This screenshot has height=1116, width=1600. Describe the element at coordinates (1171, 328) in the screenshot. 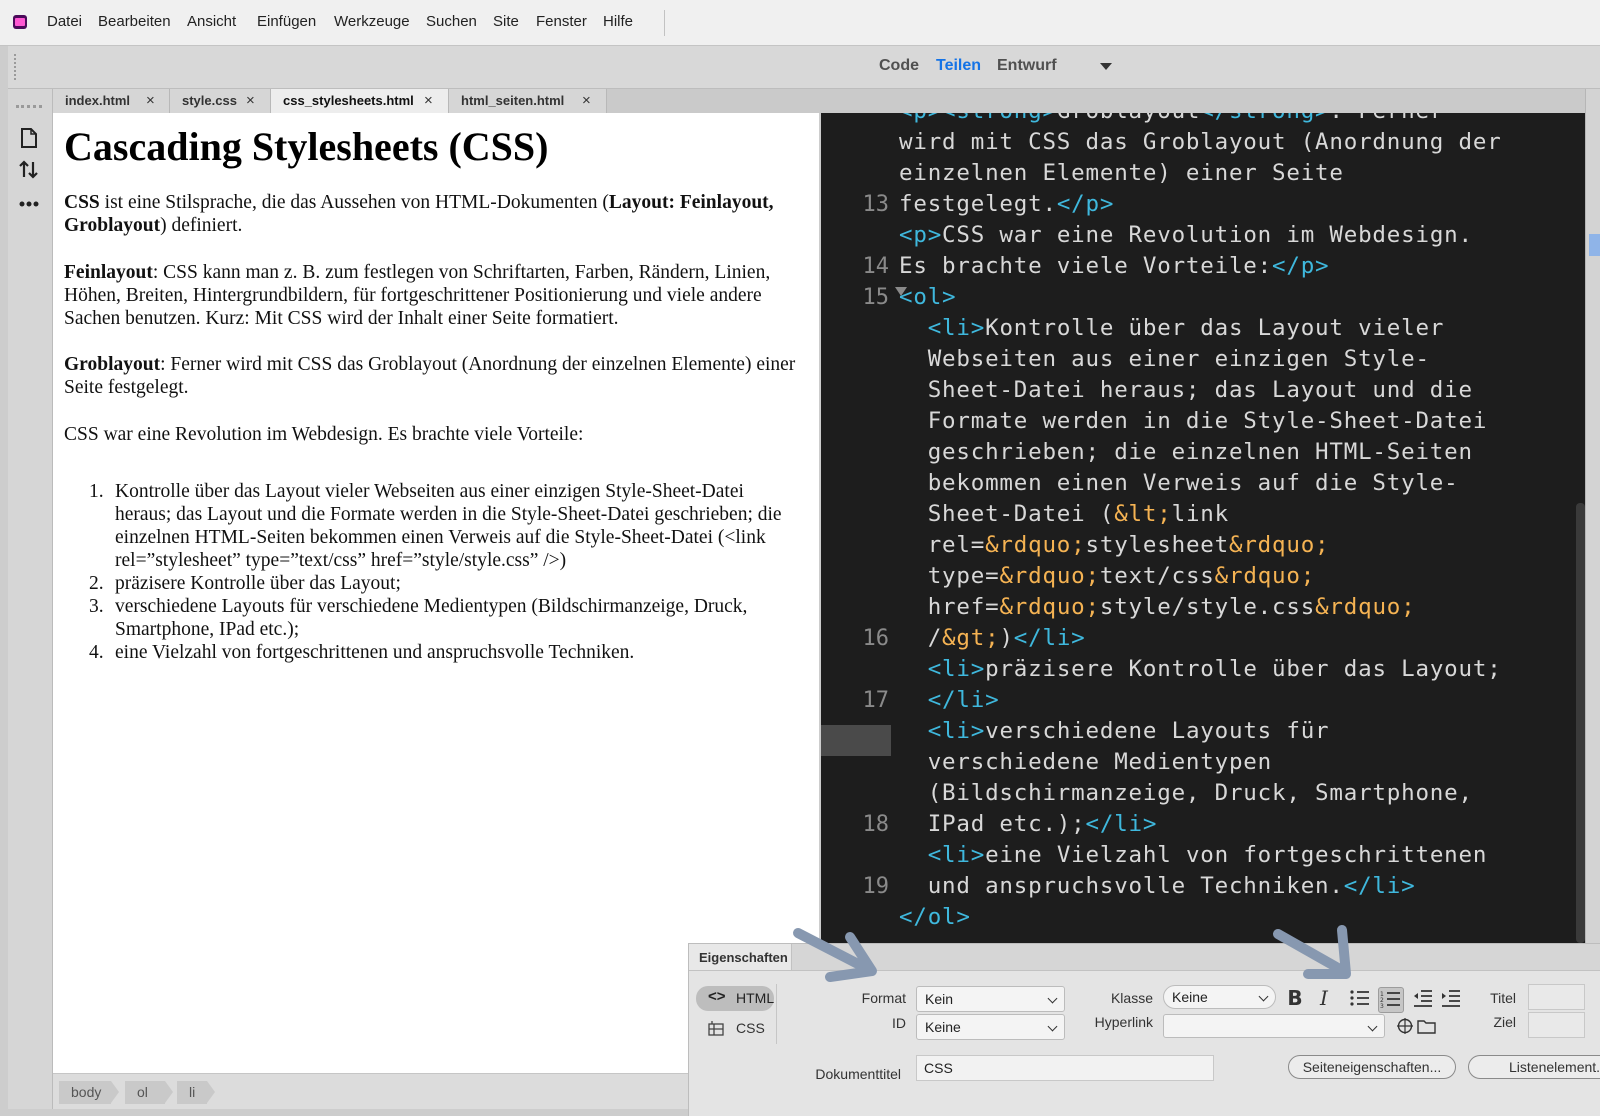

I see `code-line: <li>Kontrolle über das Layout vieler` at that location.